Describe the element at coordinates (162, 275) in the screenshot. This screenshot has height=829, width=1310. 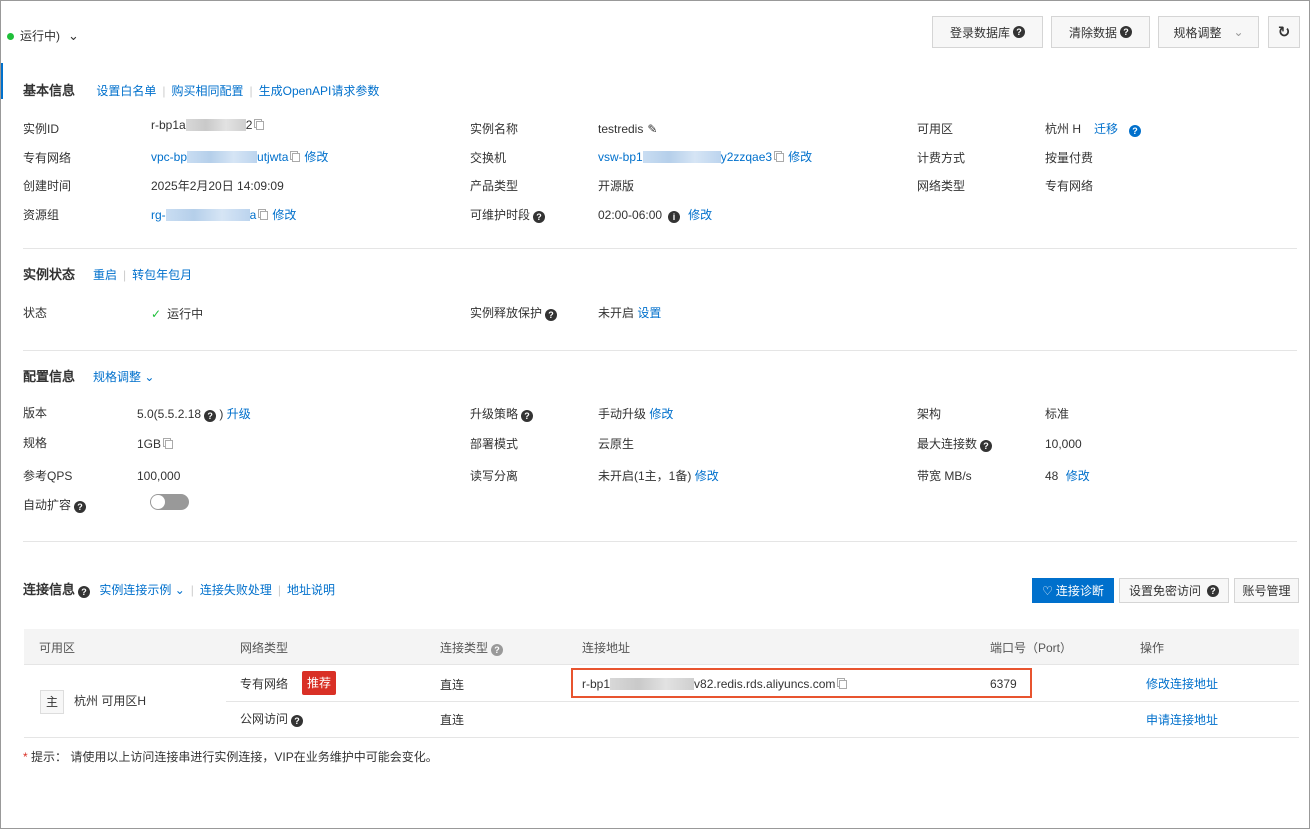
I see `convert-subscription-link: 转包年包月` at that location.